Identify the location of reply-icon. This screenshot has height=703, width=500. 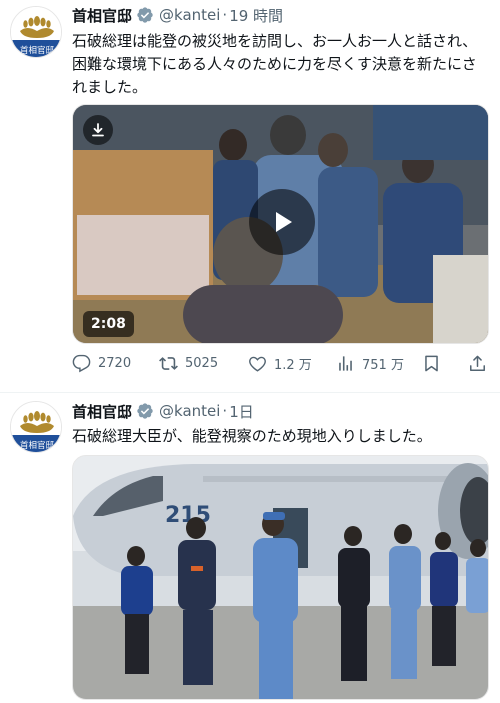
(81, 363).